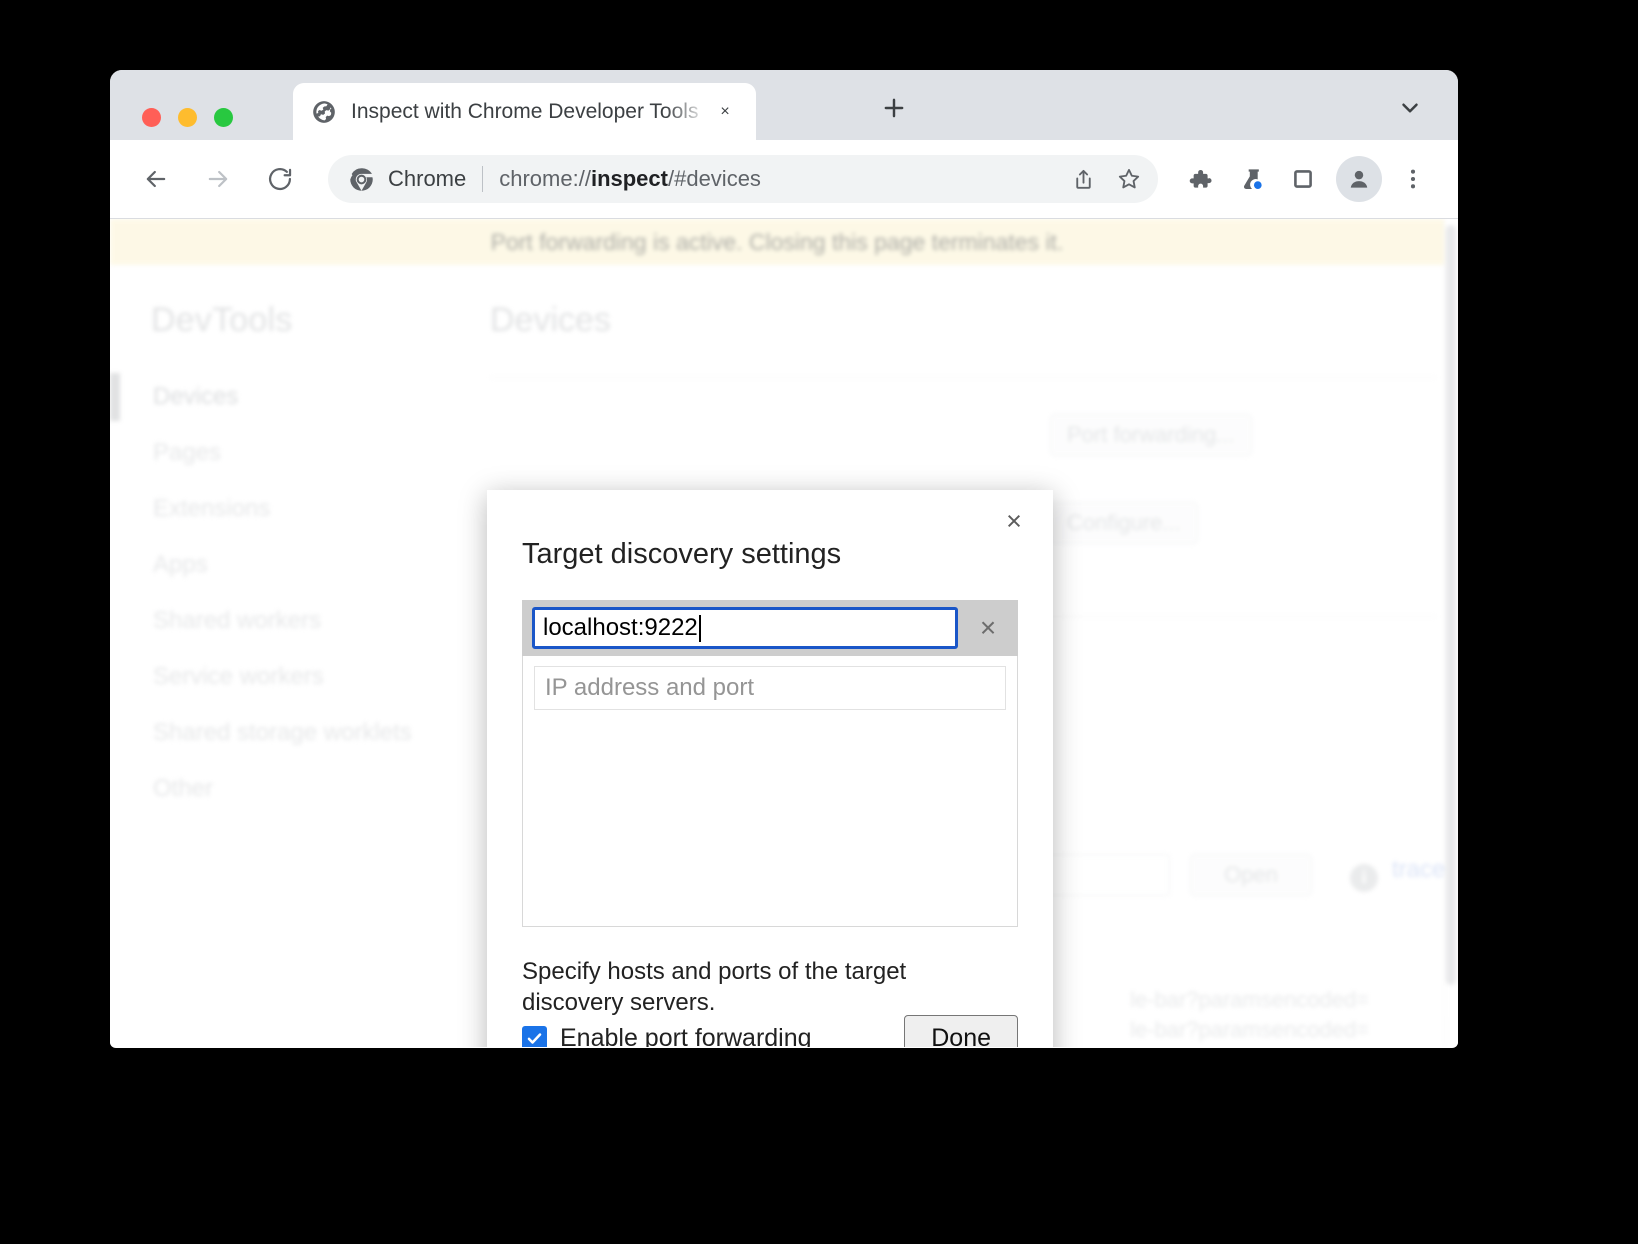  I want to click on new-tab-button, so click(894, 108).